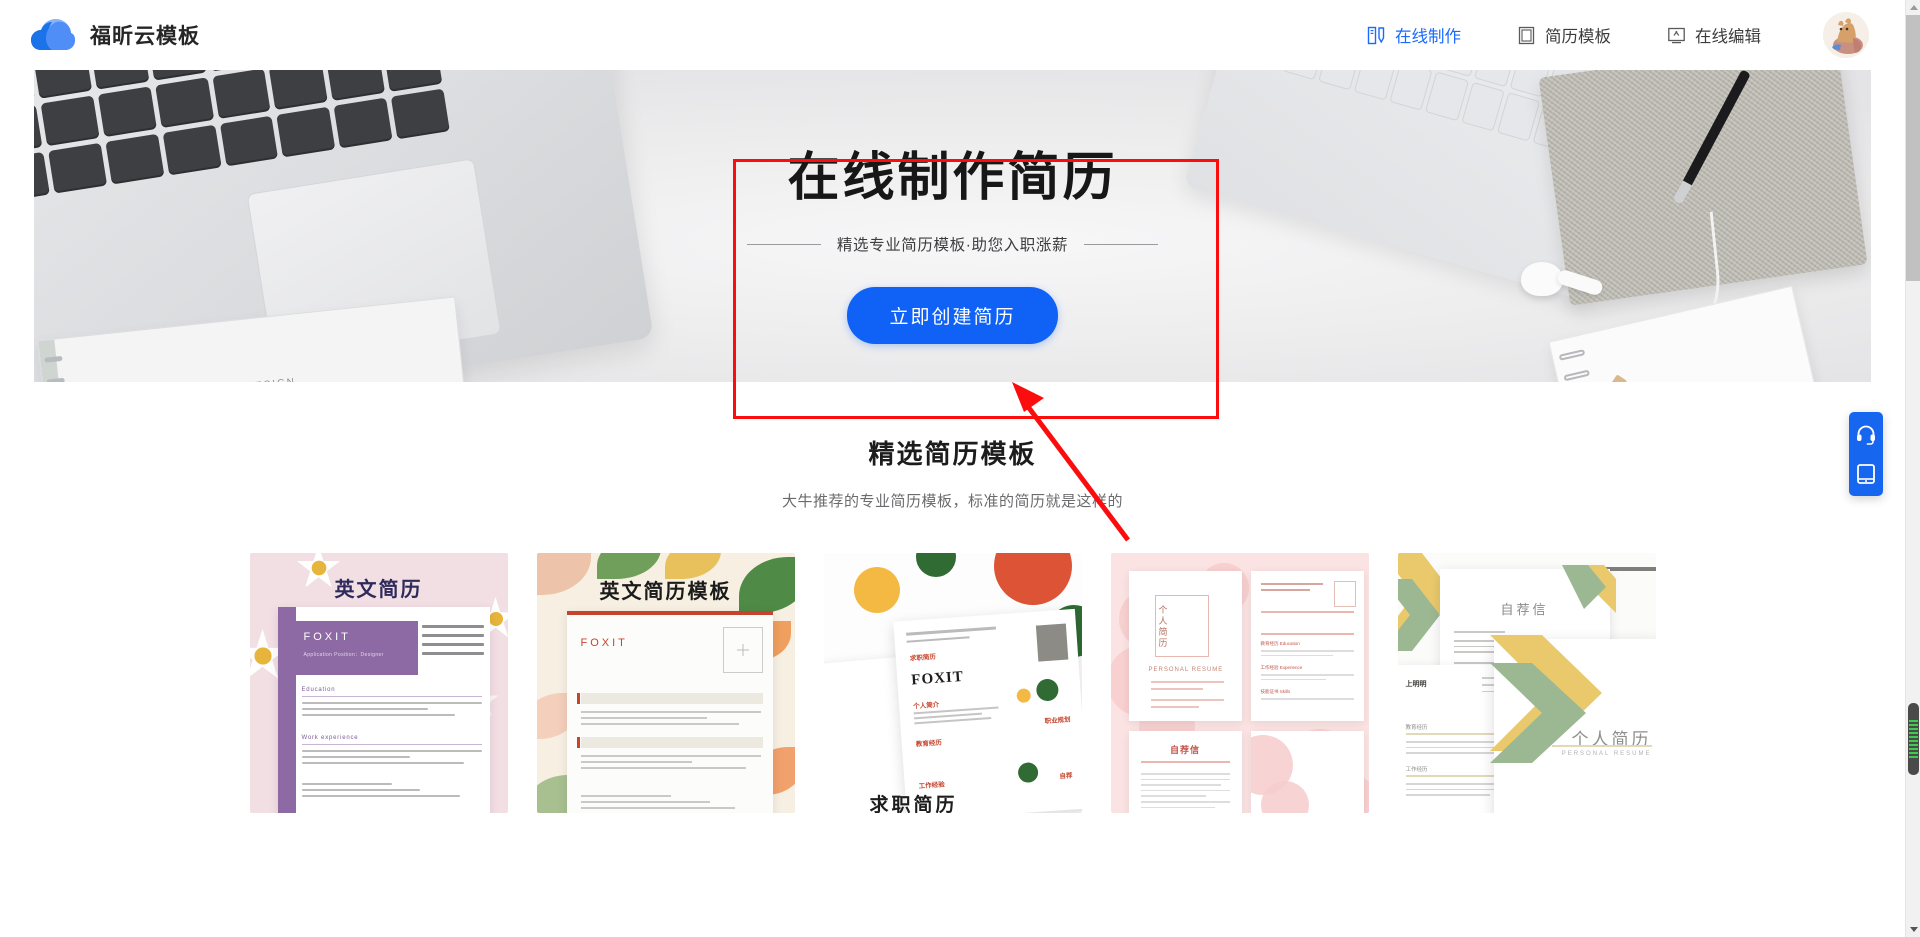  Describe the element at coordinates (783, 244) in the screenshot. I see `divider-left` at that location.